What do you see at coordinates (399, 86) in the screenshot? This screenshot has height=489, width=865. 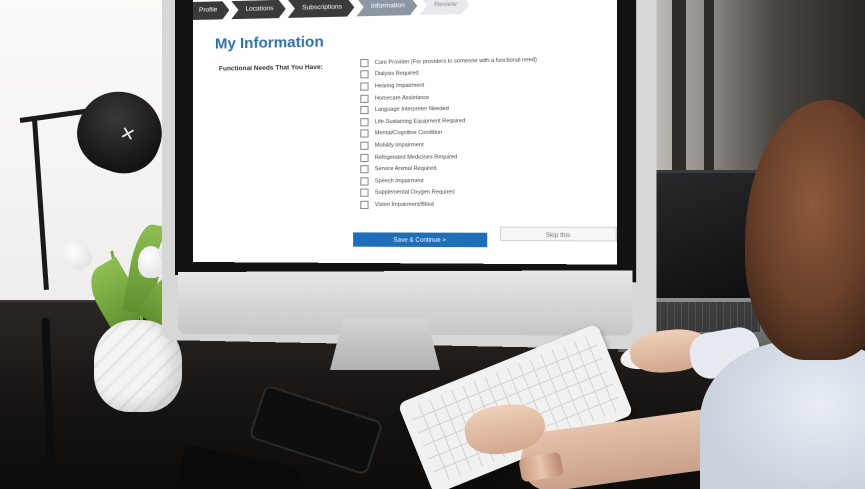 I see `need-label: Hearing Impairment` at bounding box center [399, 86].